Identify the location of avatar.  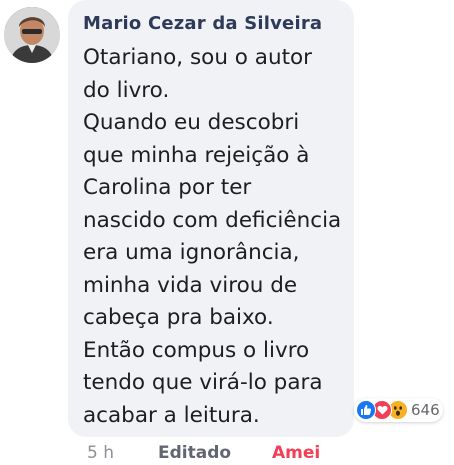
(32, 35).